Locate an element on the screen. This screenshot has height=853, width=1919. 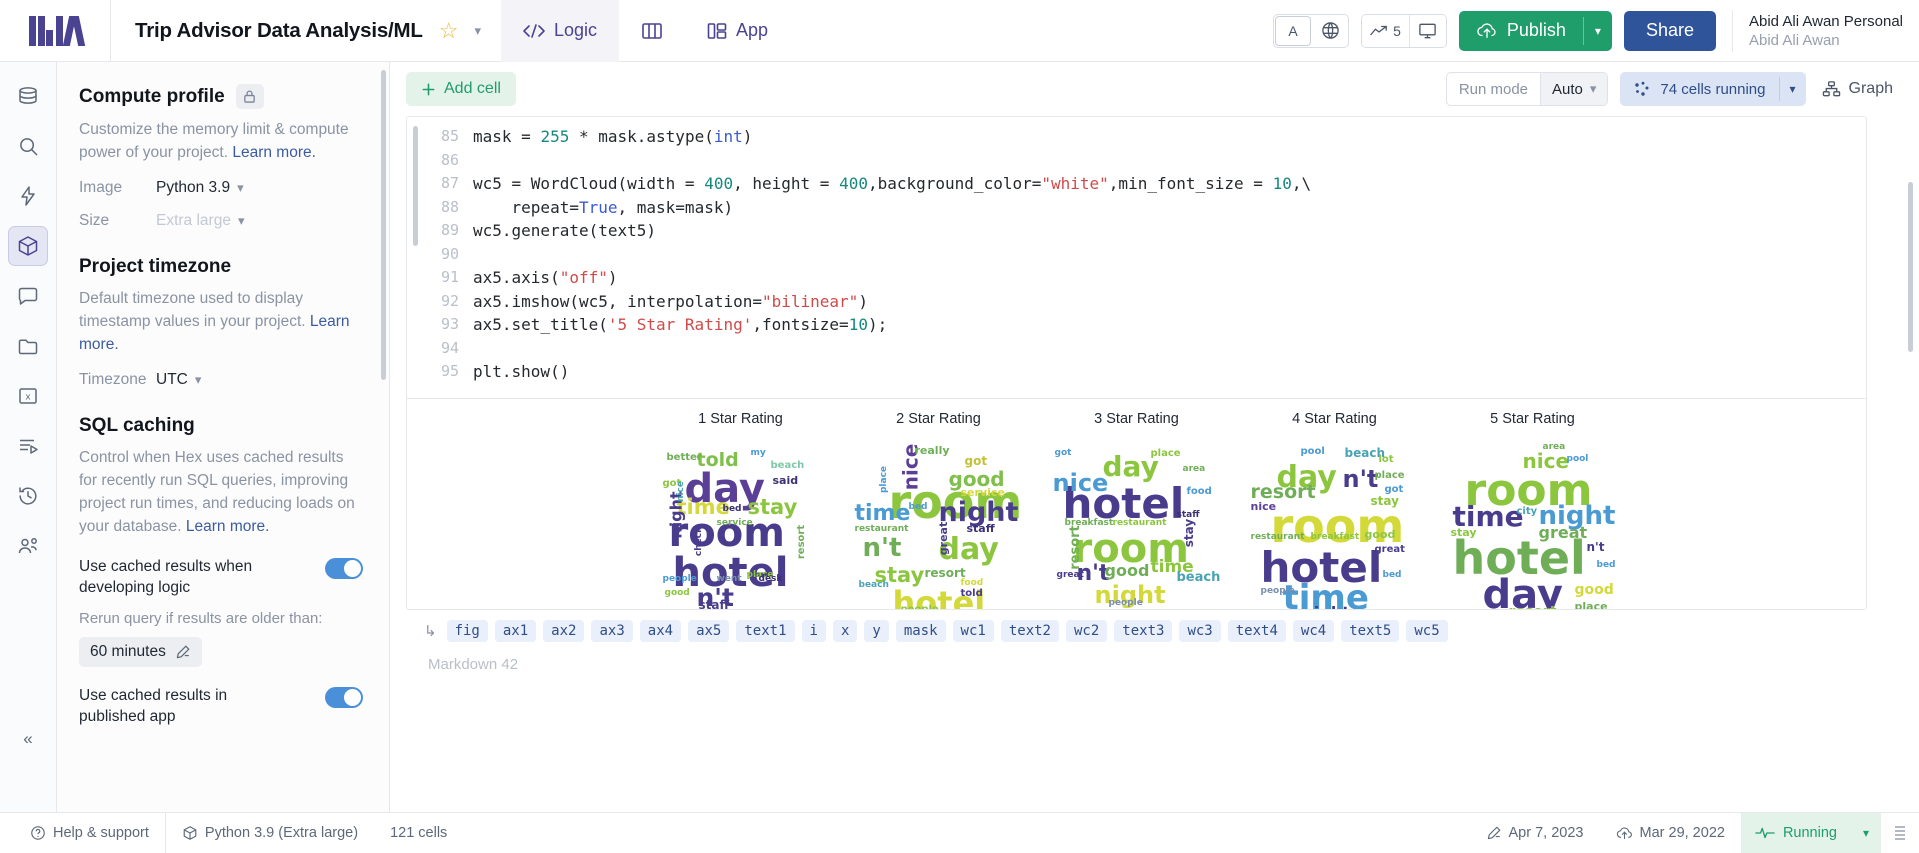
wordcloud-word: stay is located at coordinates (1384, 500).